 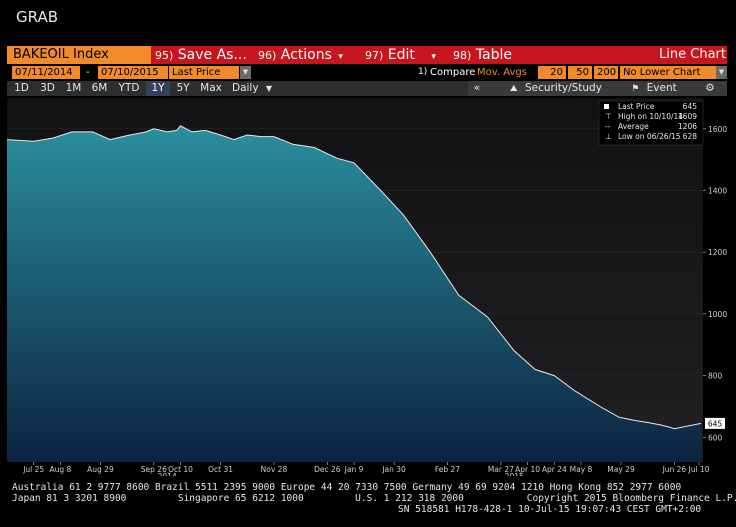 I want to click on end-date-field: 07/10/2015, so click(x=133, y=72).